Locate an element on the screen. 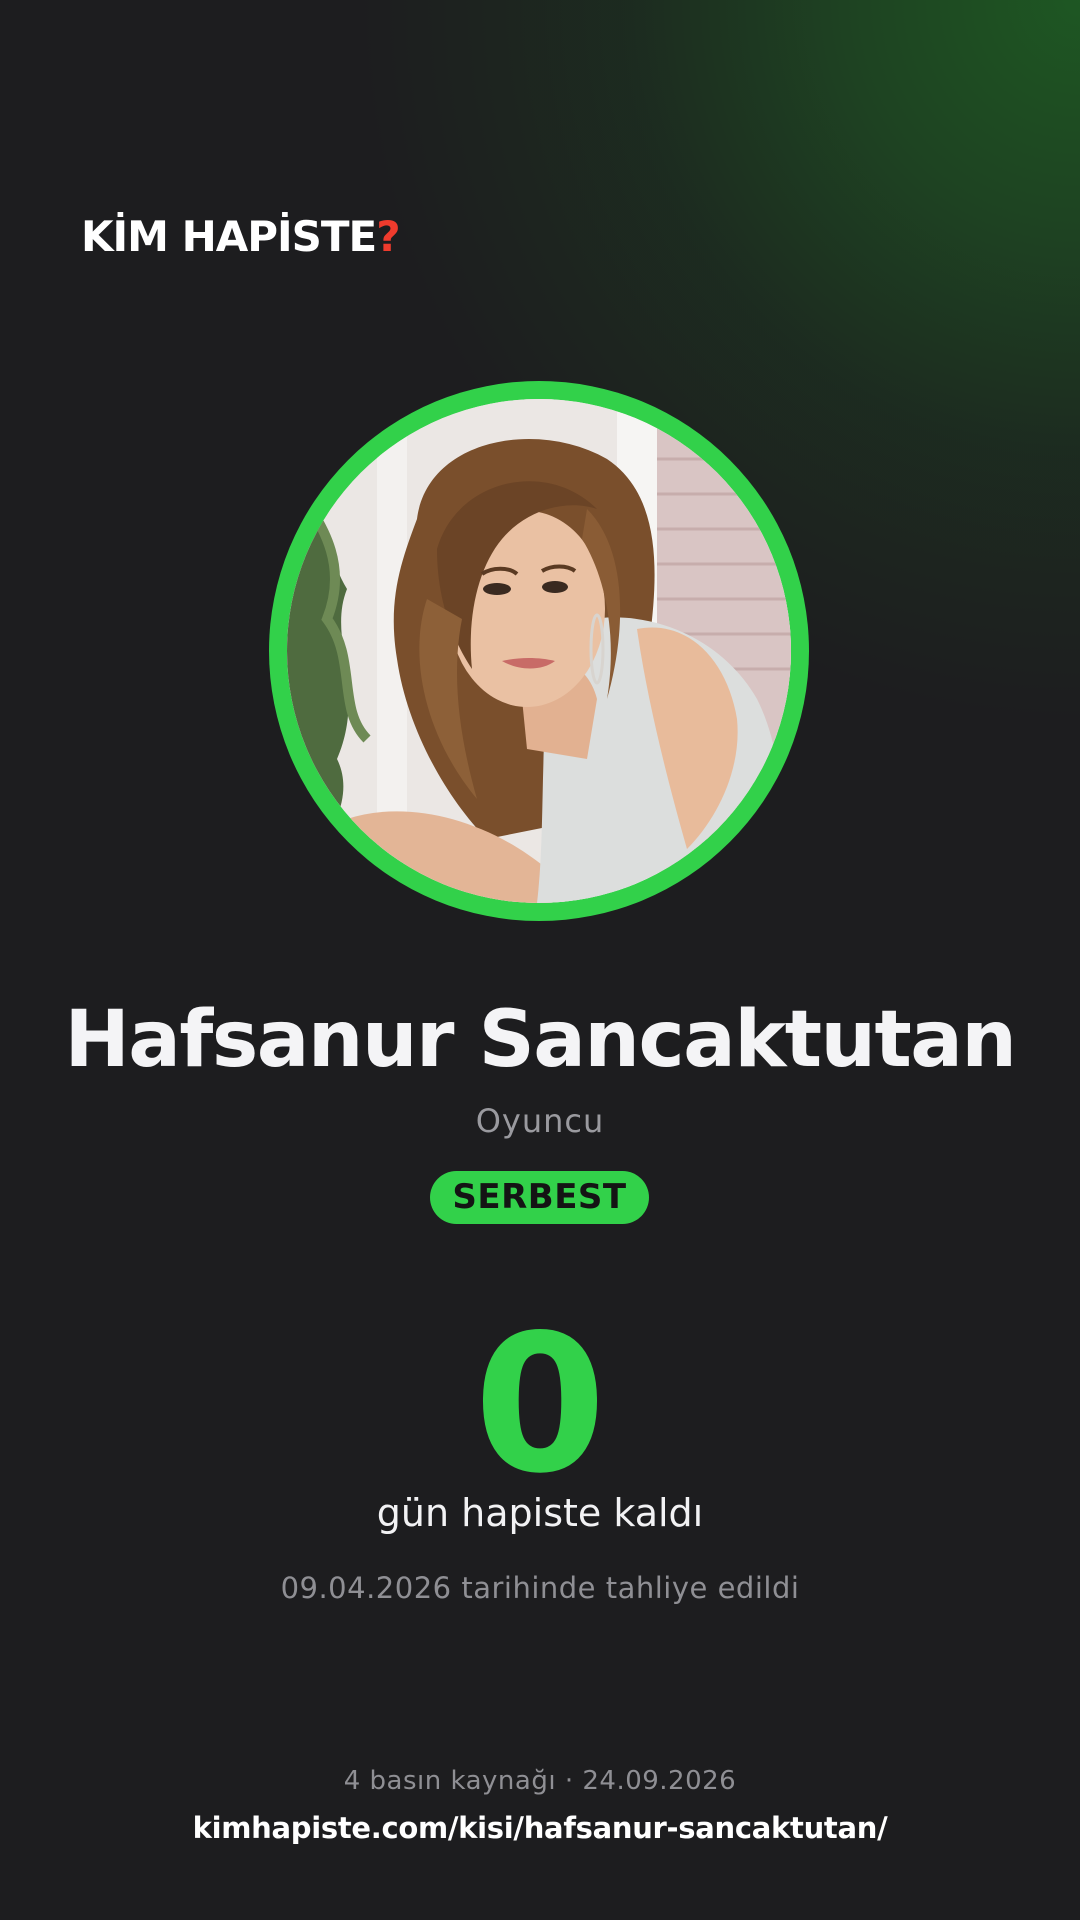 The height and width of the screenshot is (1920, 1080). person-role: Oyuncu is located at coordinates (540, 1121).